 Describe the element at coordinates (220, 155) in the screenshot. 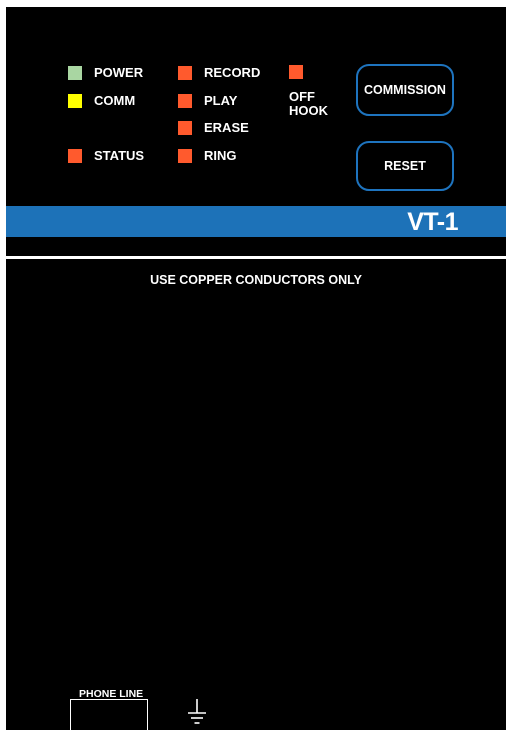

I see `ring-label: RING` at that location.